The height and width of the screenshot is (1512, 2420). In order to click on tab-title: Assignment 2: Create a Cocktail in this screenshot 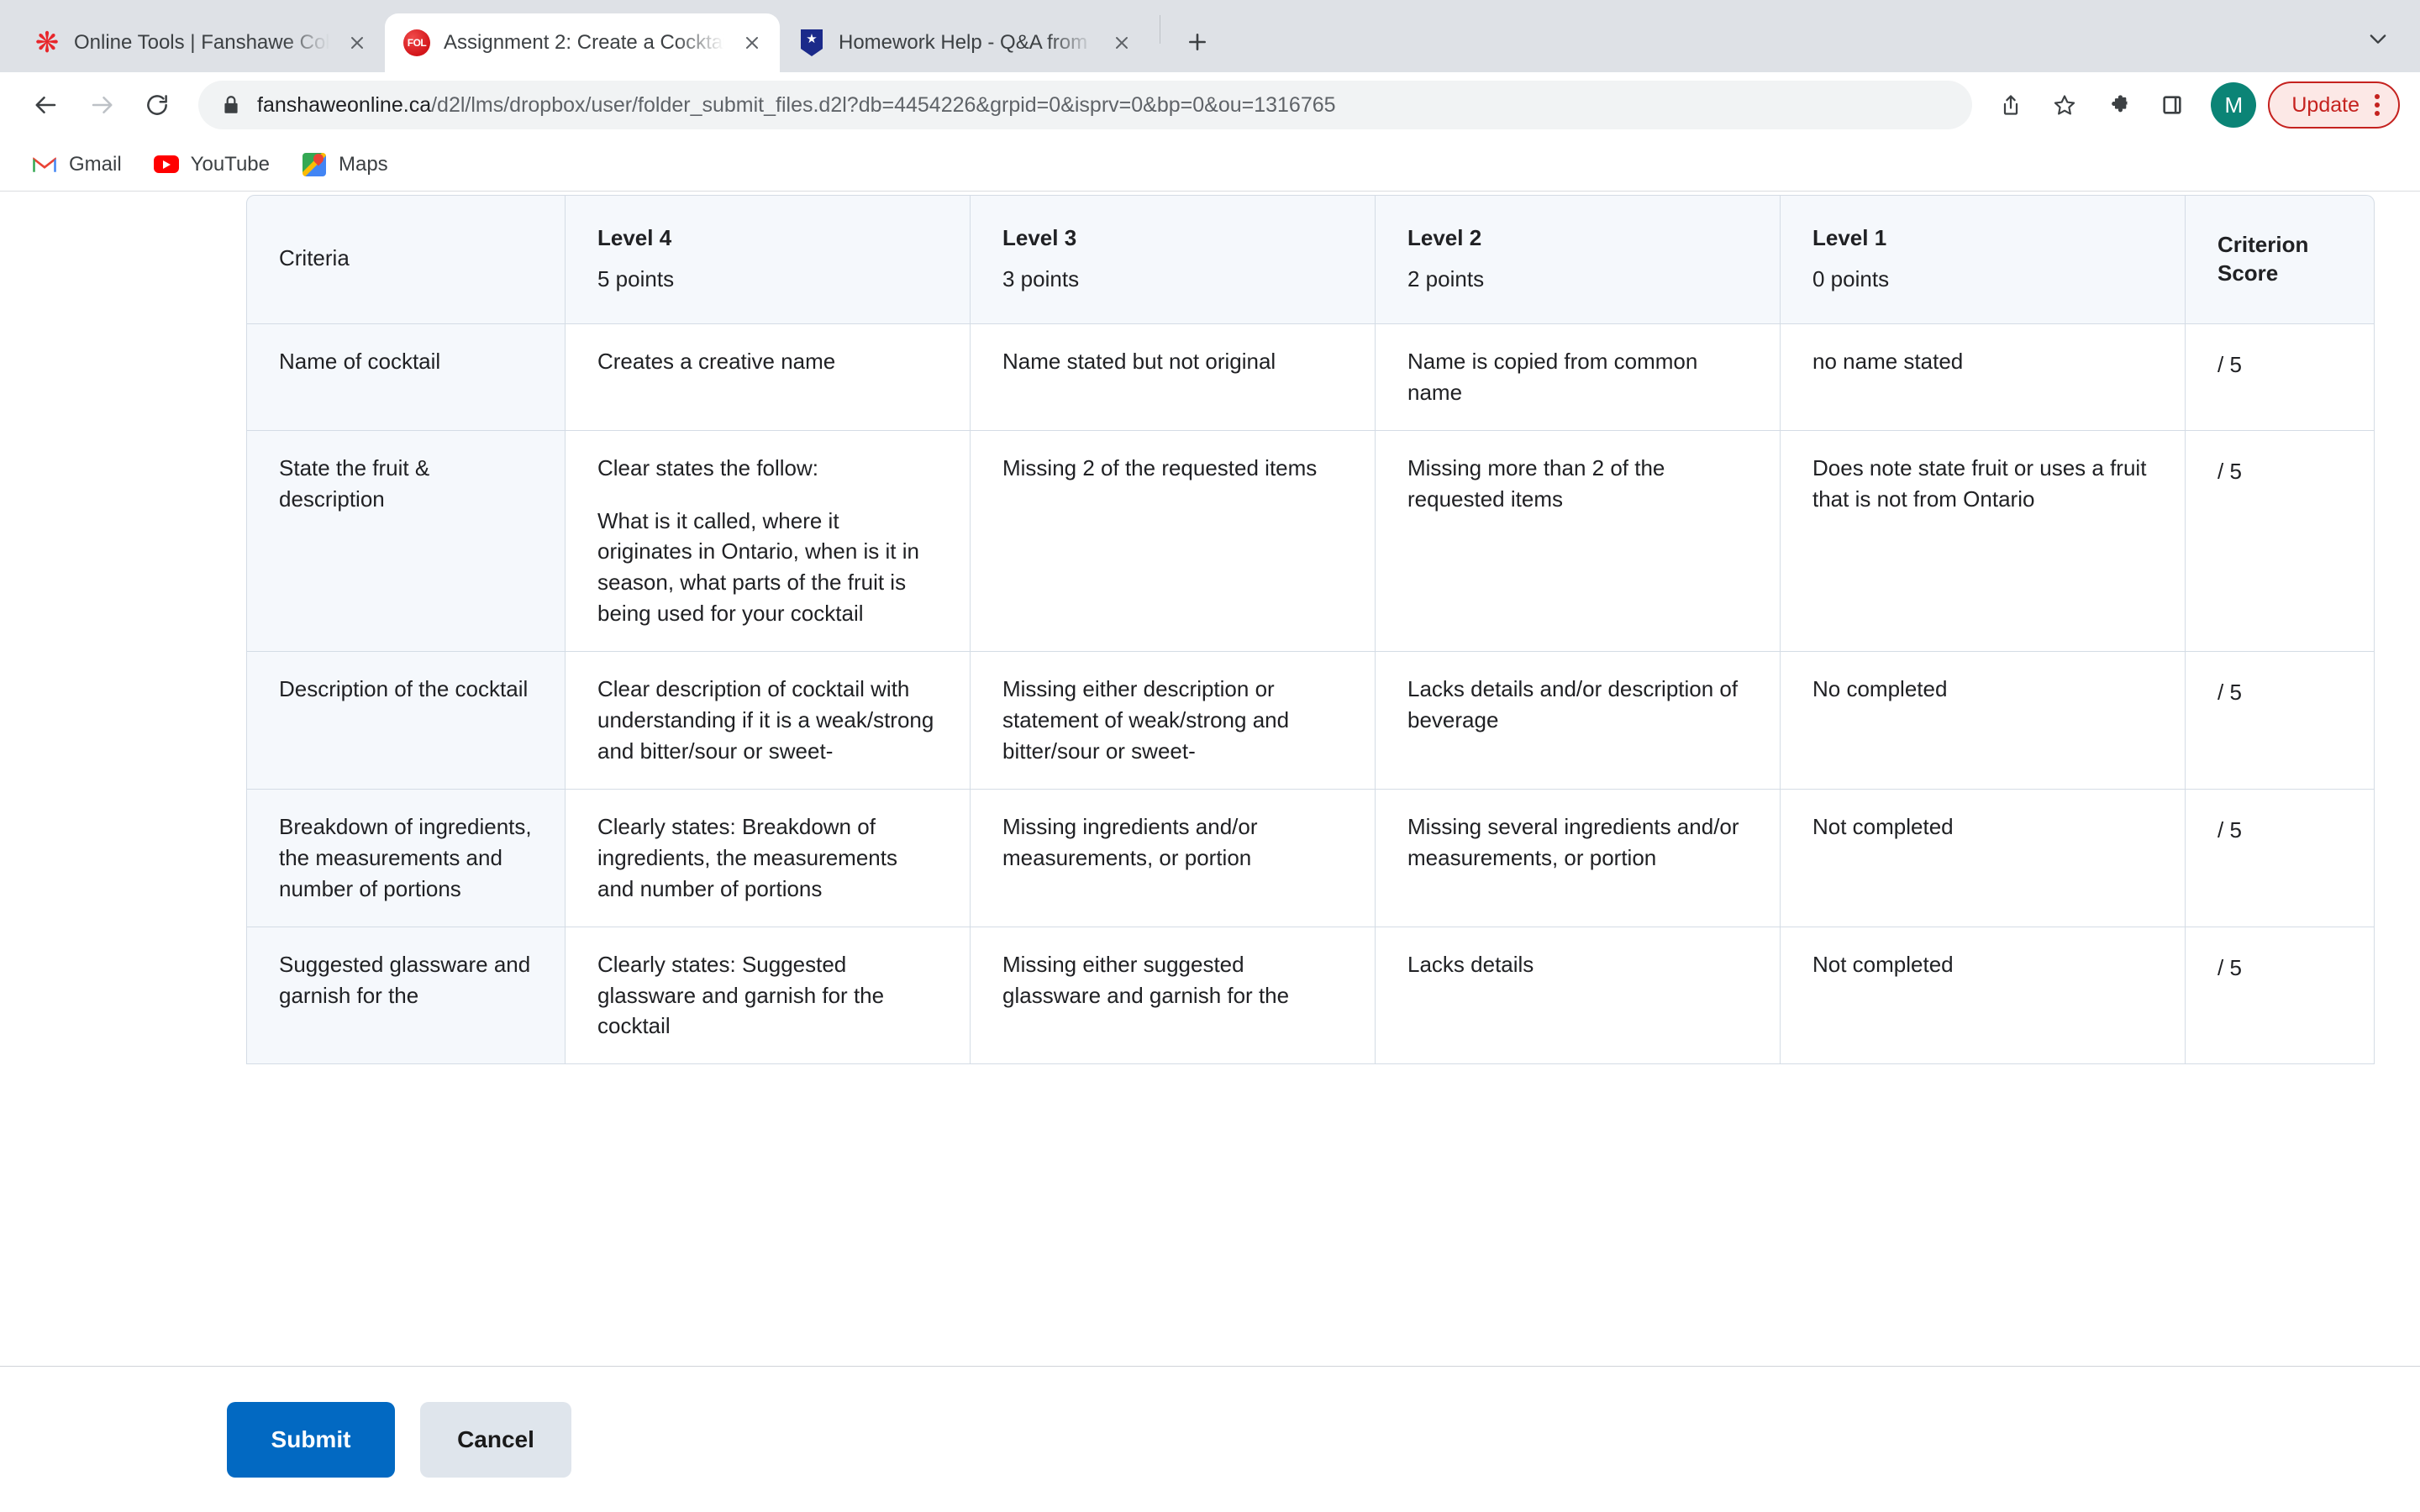, I will do `click(584, 42)`.